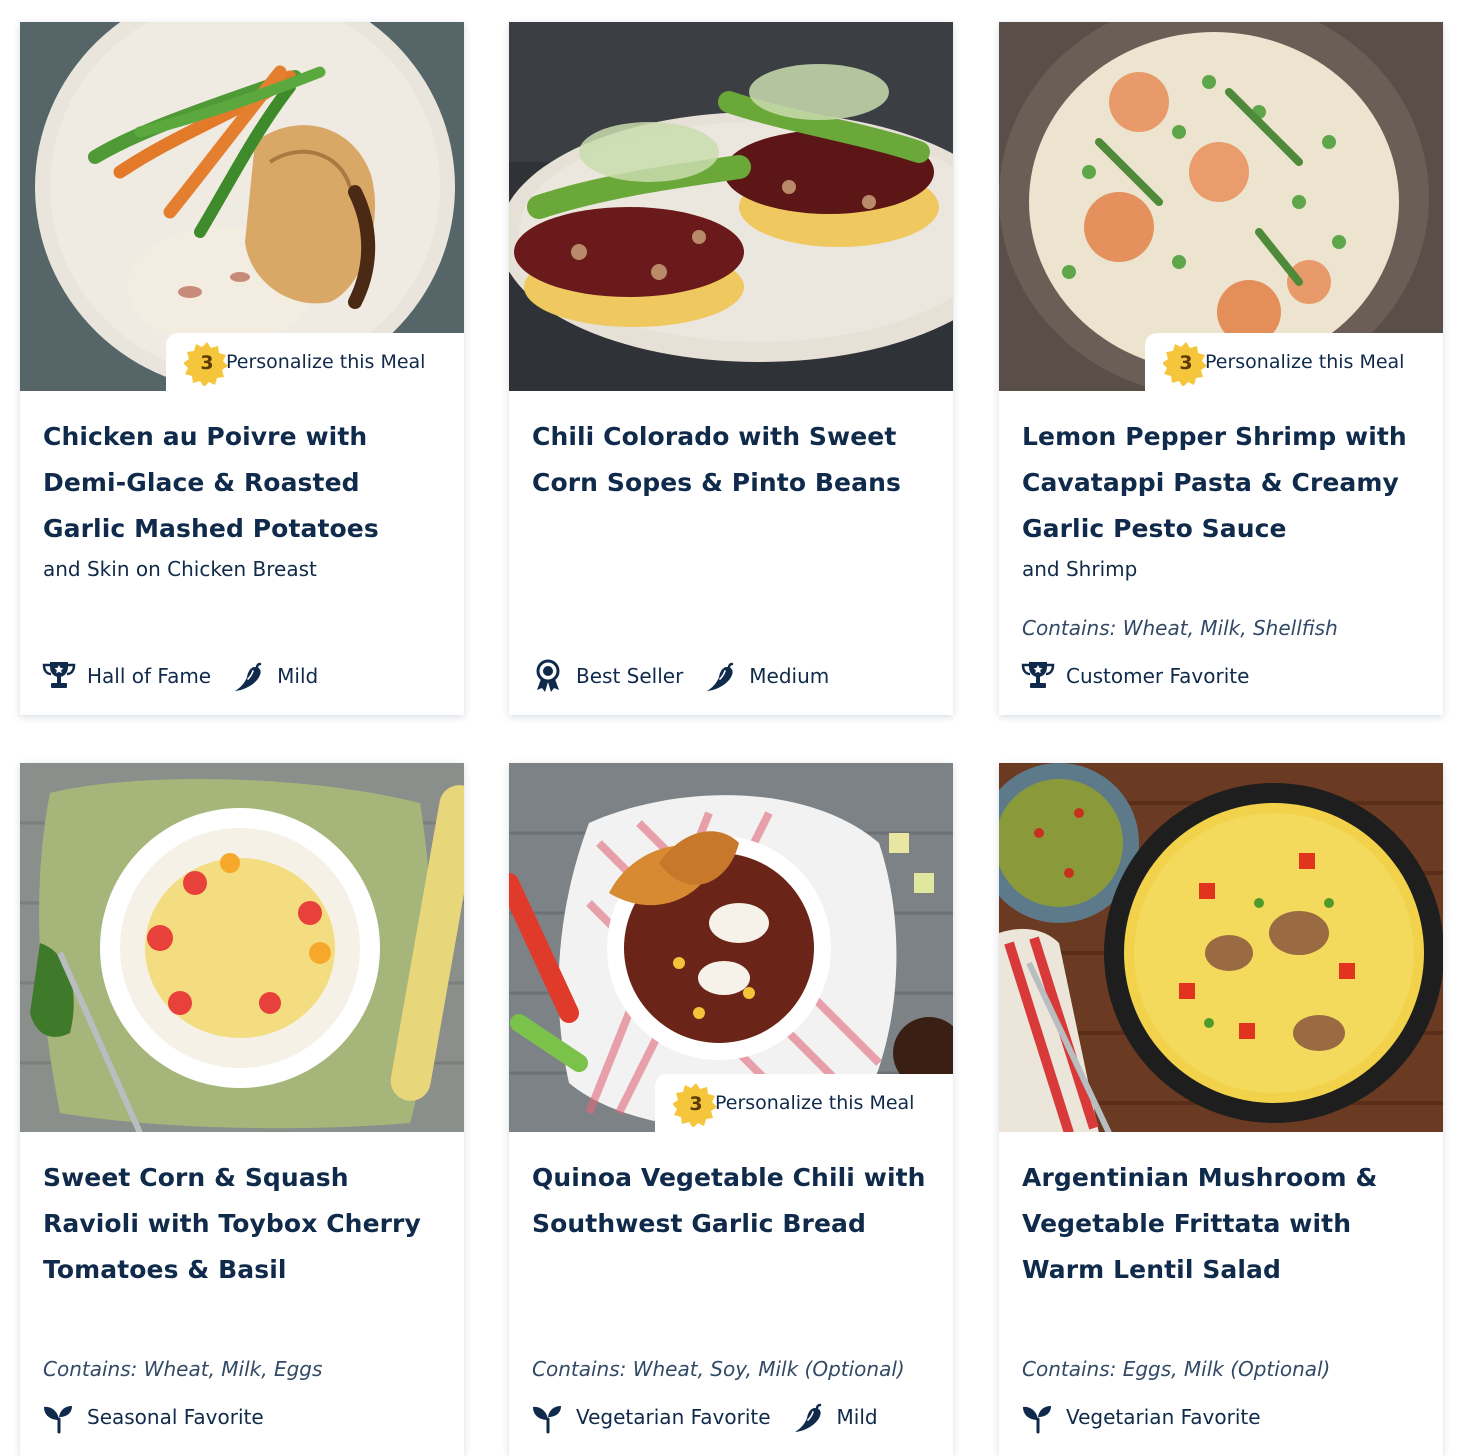 This screenshot has height=1456, width=1466. Describe the element at coordinates (630, 676) in the screenshot. I see `tag-label: Best Seller` at that location.